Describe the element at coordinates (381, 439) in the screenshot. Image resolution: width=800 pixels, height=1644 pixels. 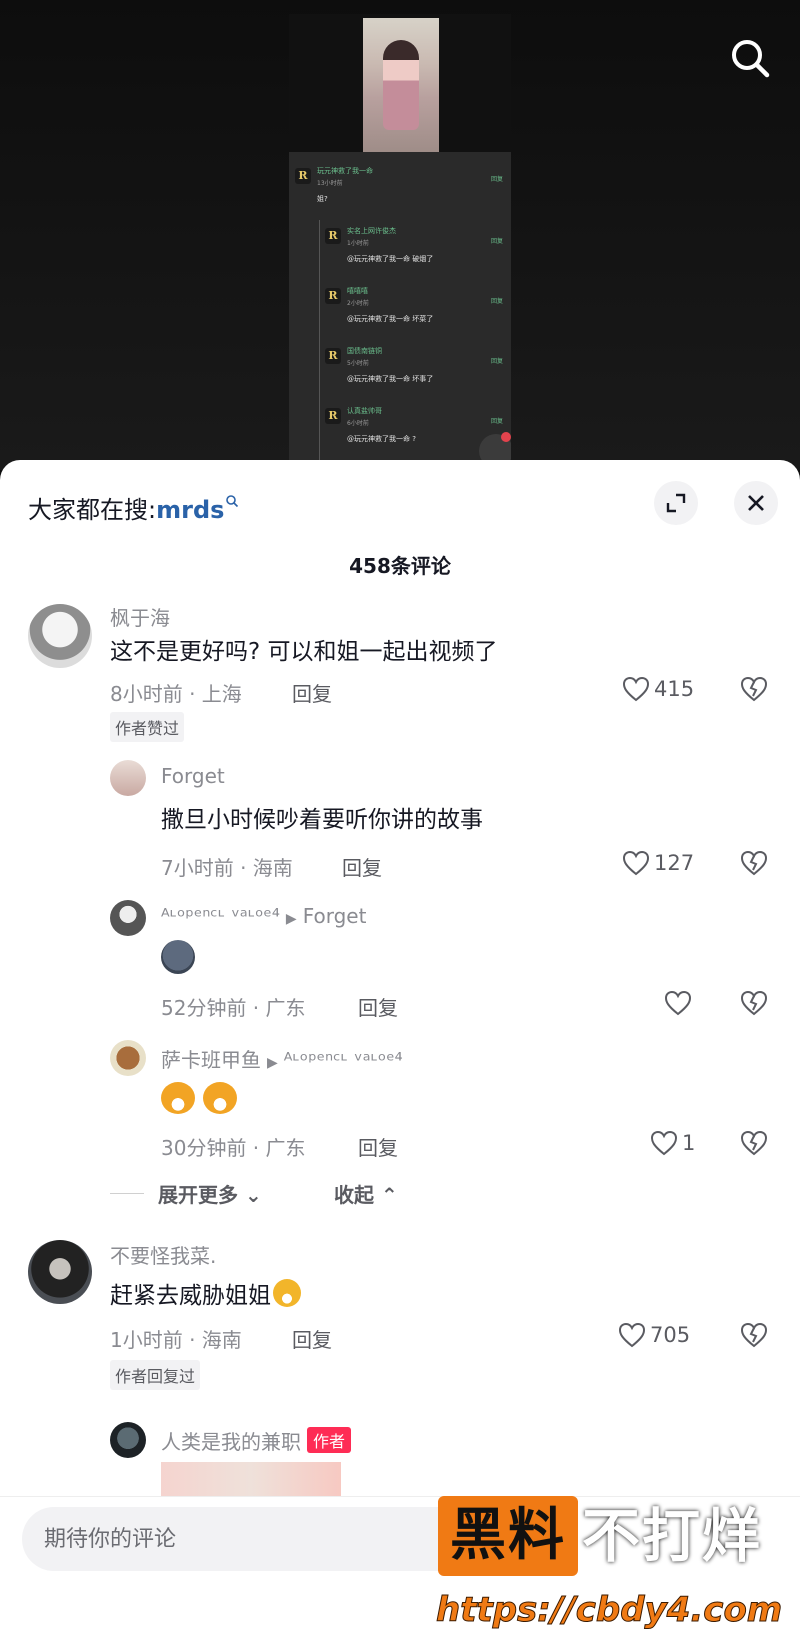
I see `embedded-text: @玩元神救了我一命 ?` at that location.